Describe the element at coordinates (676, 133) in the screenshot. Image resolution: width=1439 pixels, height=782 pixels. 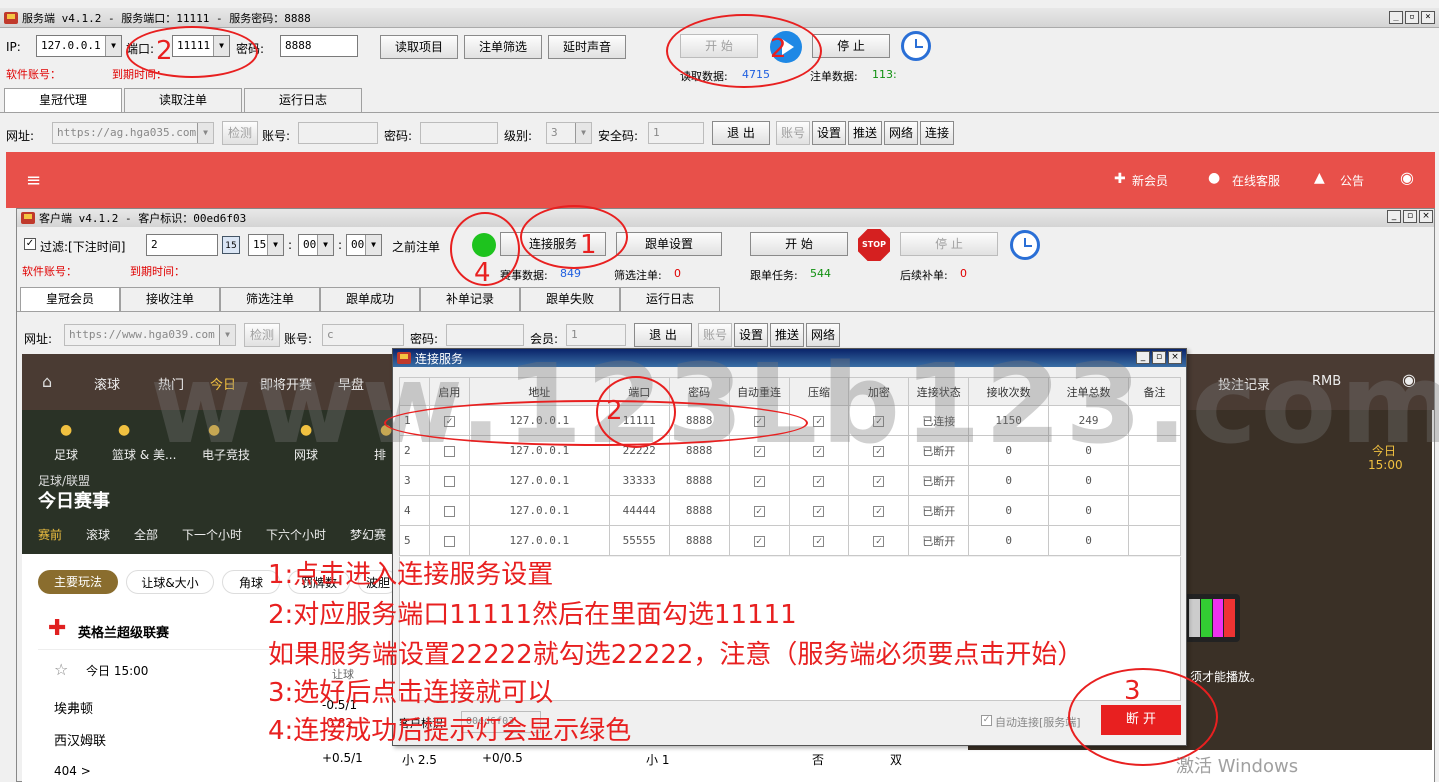
I see `safe-code-input: 1` at that location.